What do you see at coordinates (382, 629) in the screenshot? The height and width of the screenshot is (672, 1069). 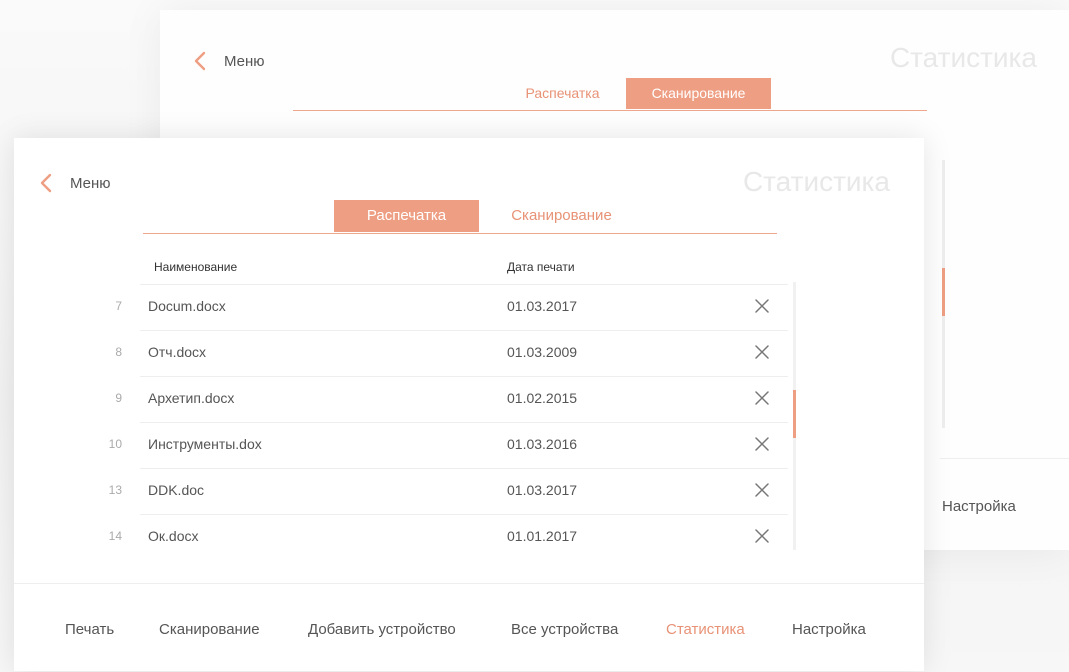 I see `footer-nav-add-device: Добавить устройство` at bounding box center [382, 629].